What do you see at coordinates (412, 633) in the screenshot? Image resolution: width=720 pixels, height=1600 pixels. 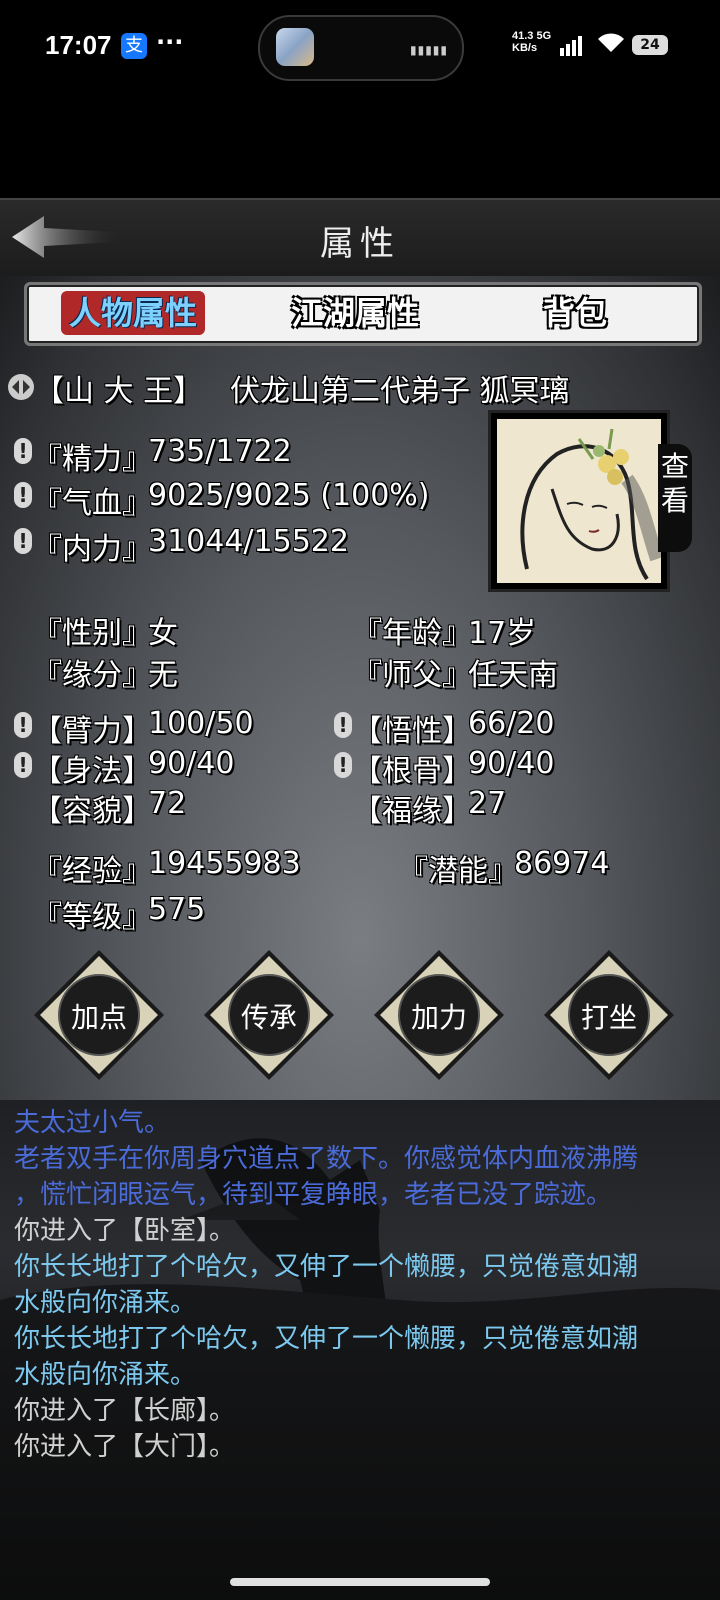 I see `age-label: 『年龄』` at bounding box center [412, 633].